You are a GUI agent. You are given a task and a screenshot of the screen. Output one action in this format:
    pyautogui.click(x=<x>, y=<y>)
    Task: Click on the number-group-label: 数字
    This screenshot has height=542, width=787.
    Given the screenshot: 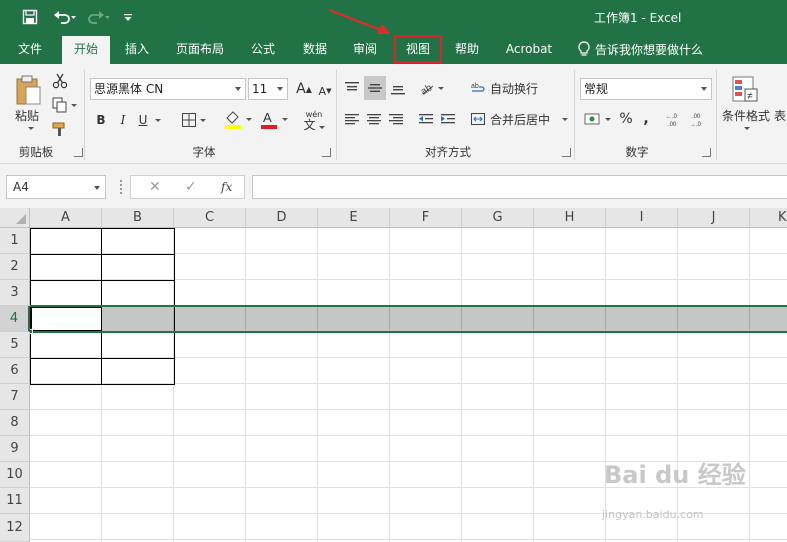 What is the action you would take?
    pyautogui.click(x=637, y=152)
    